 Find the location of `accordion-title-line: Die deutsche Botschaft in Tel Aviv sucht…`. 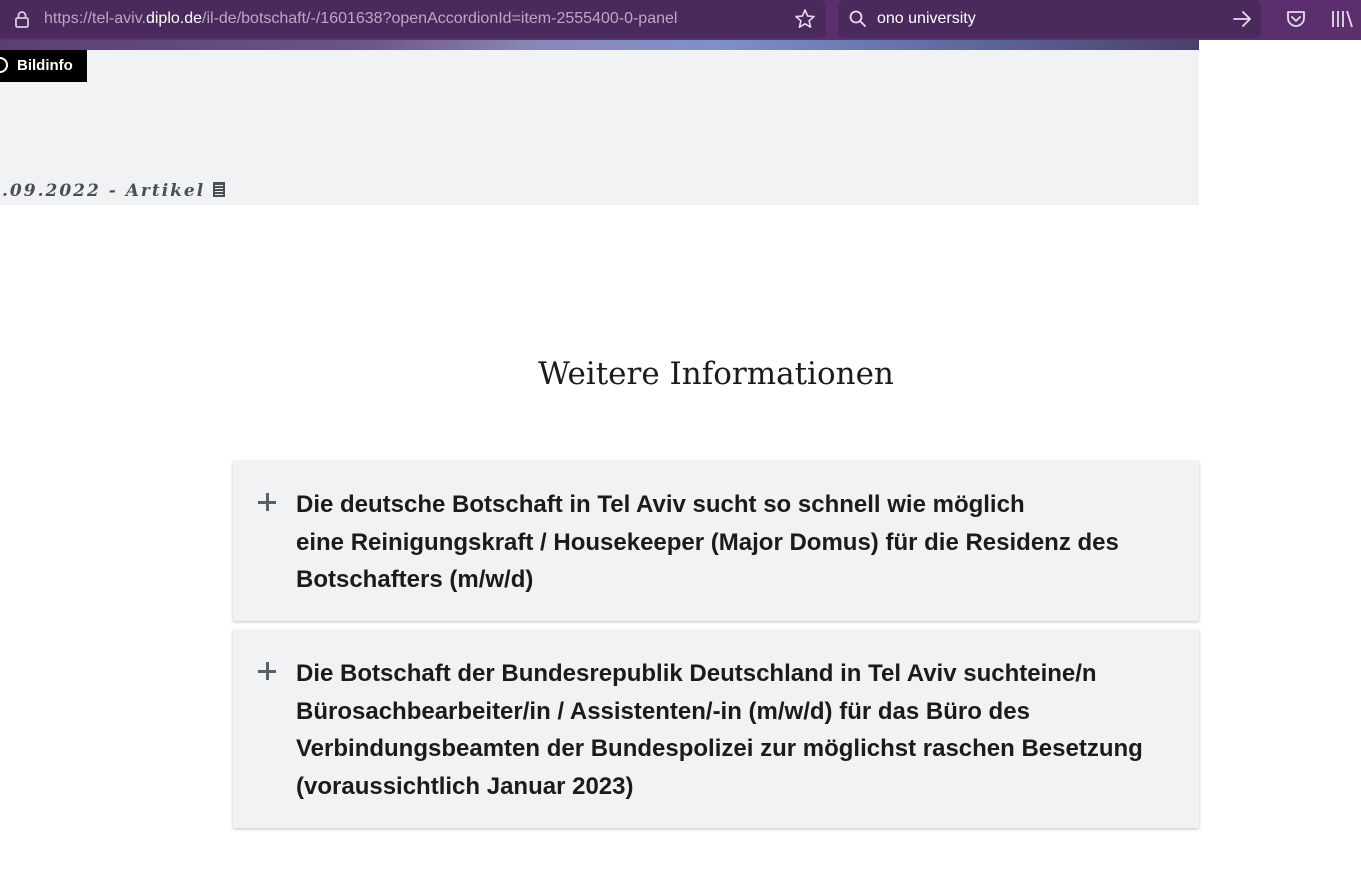

accordion-title-line: Die deutsche Botschaft in Tel Aviv sucht… is located at coordinates (660, 504).